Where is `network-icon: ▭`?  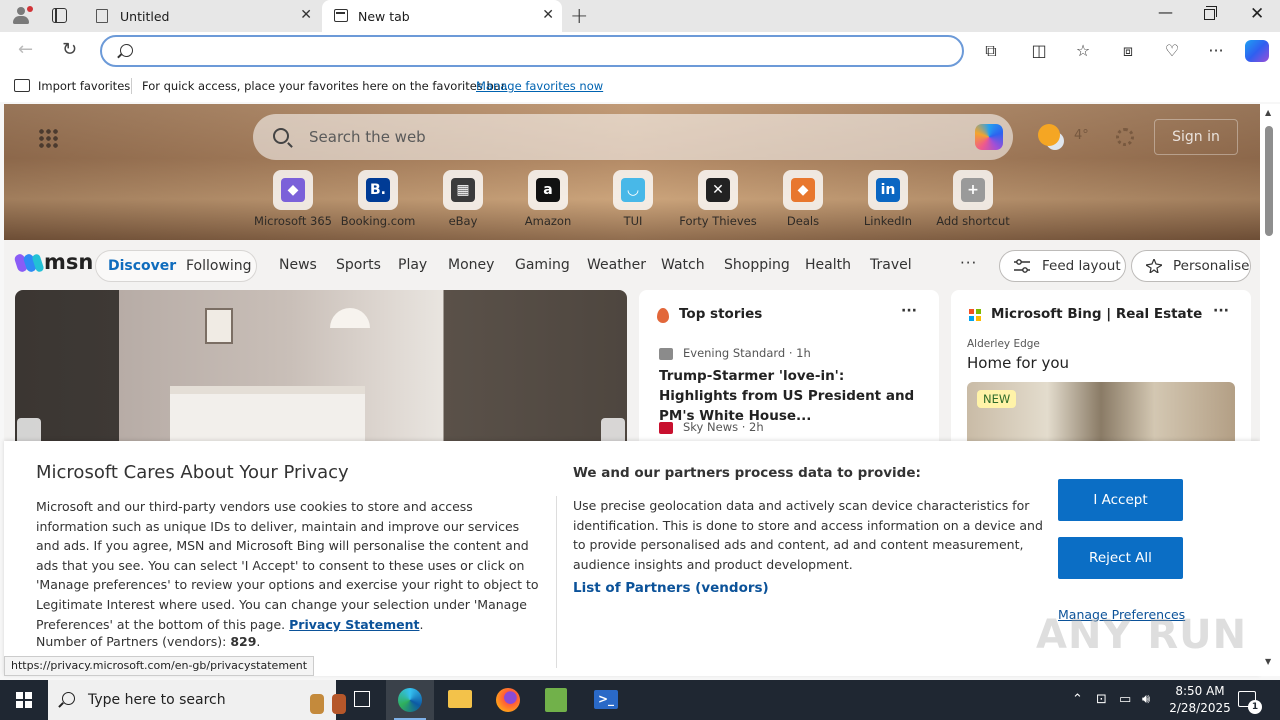
network-icon: ▭ is located at coordinates (1125, 699).